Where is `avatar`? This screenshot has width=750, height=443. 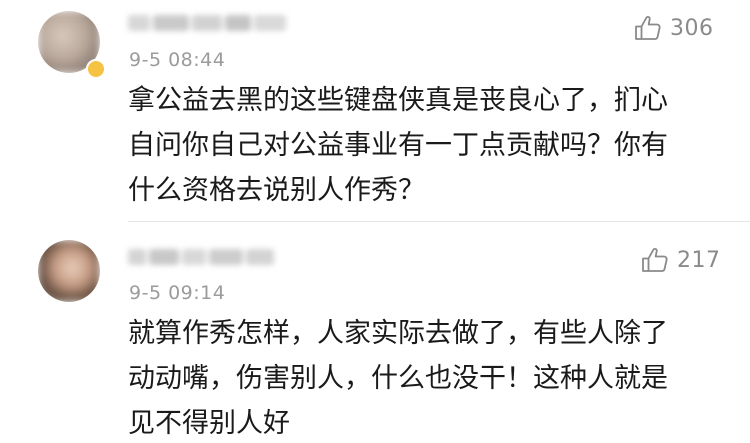
avatar is located at coordinates (69, 271).